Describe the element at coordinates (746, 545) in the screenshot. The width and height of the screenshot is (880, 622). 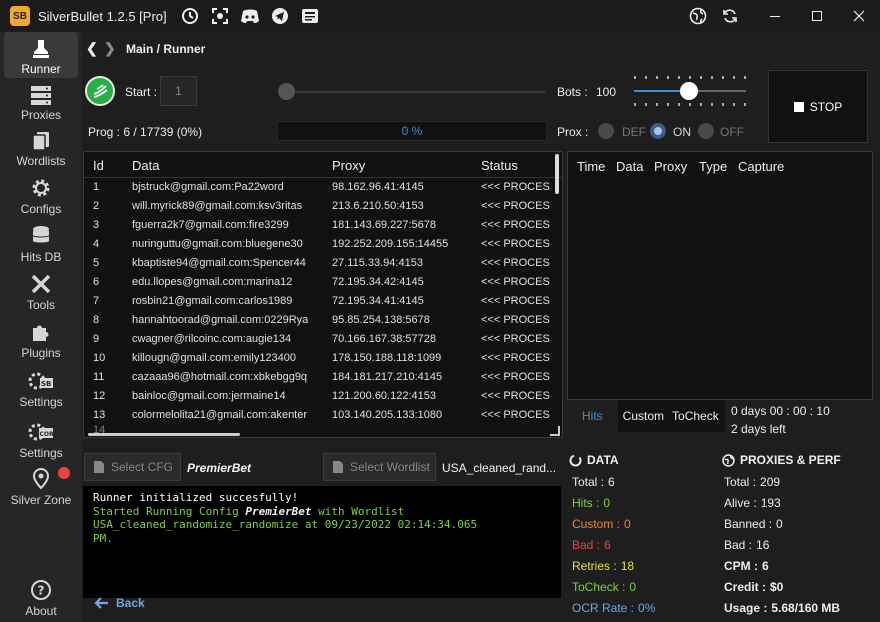
I see `stat-item: Bad :16` at that location.